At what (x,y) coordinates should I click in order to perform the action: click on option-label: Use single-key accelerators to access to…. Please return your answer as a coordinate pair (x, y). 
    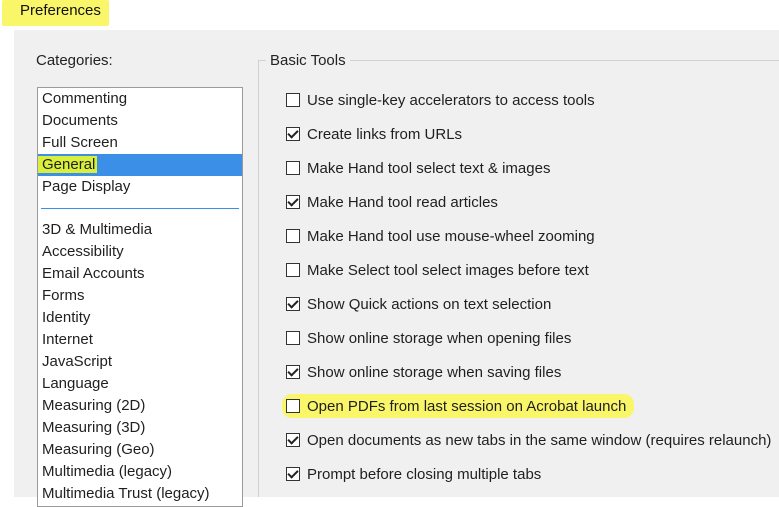
    Looking at the image, I should click on (451, 100).